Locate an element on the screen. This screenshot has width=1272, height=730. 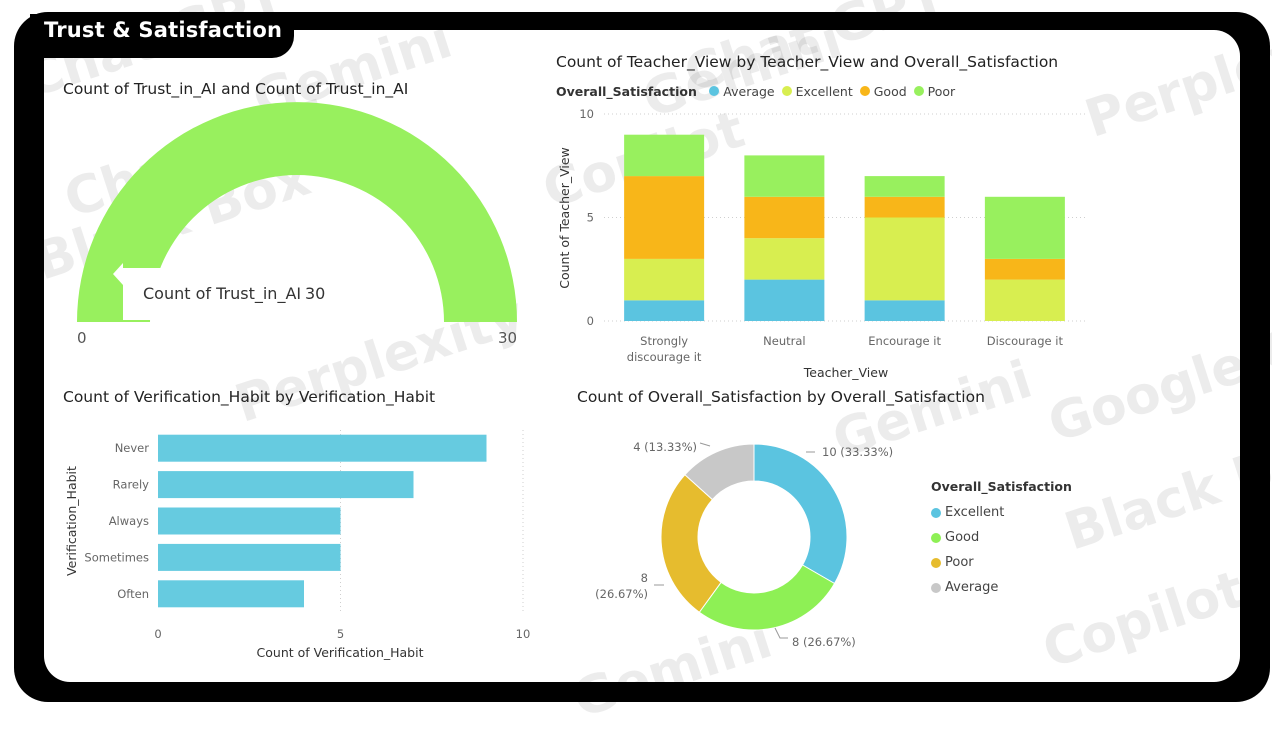
legend-label: Average is located at coordinates (972, 587).